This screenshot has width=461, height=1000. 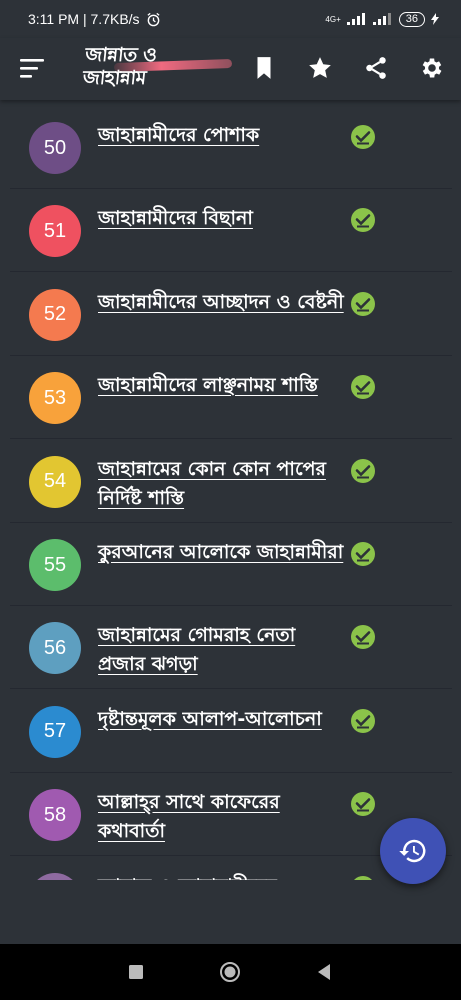 What do you see at coordinates (55, 876) in the screenshot?
I see `chapter-number-badge: 59` at bounding box center [55, 876].